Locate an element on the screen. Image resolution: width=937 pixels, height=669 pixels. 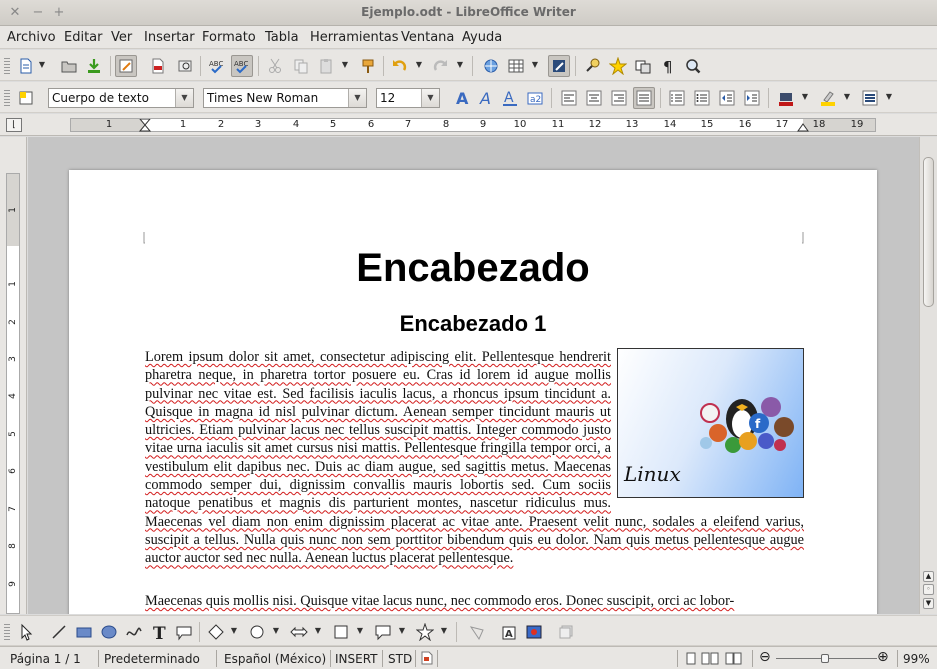
selection-mode: STD is located at coordinates (400, 659).